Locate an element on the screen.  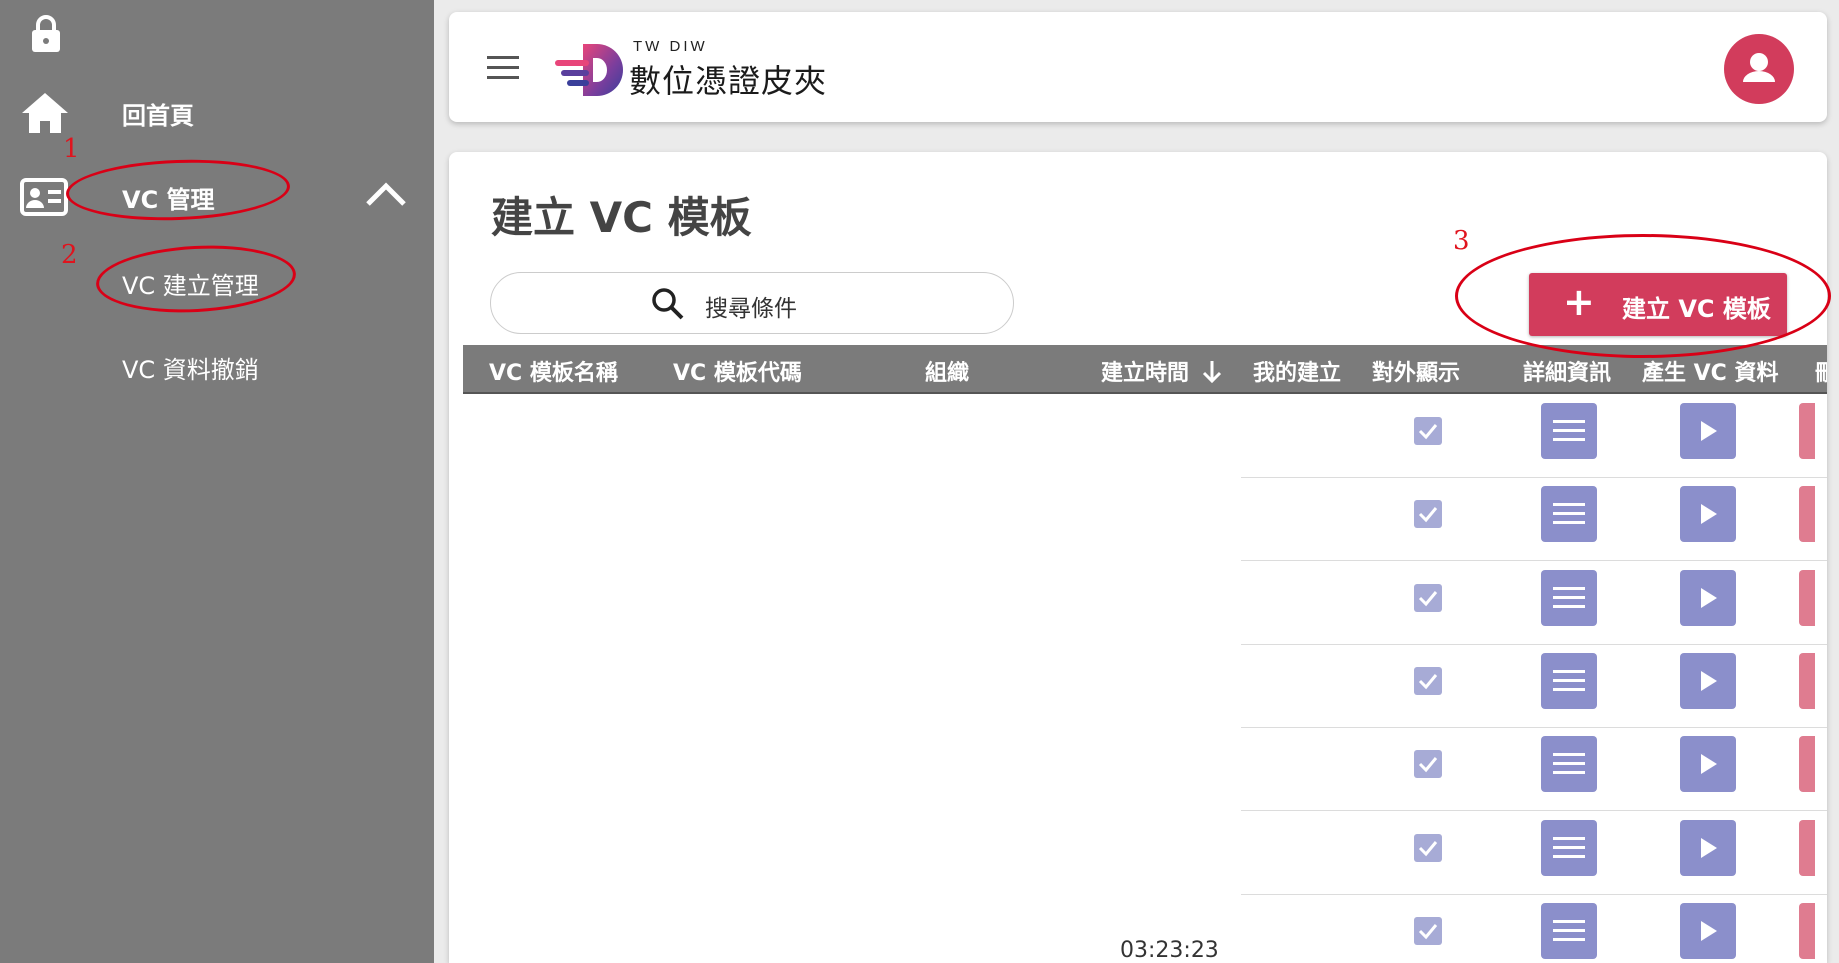
column-header: 組織 is located at coordinates (947, 371).